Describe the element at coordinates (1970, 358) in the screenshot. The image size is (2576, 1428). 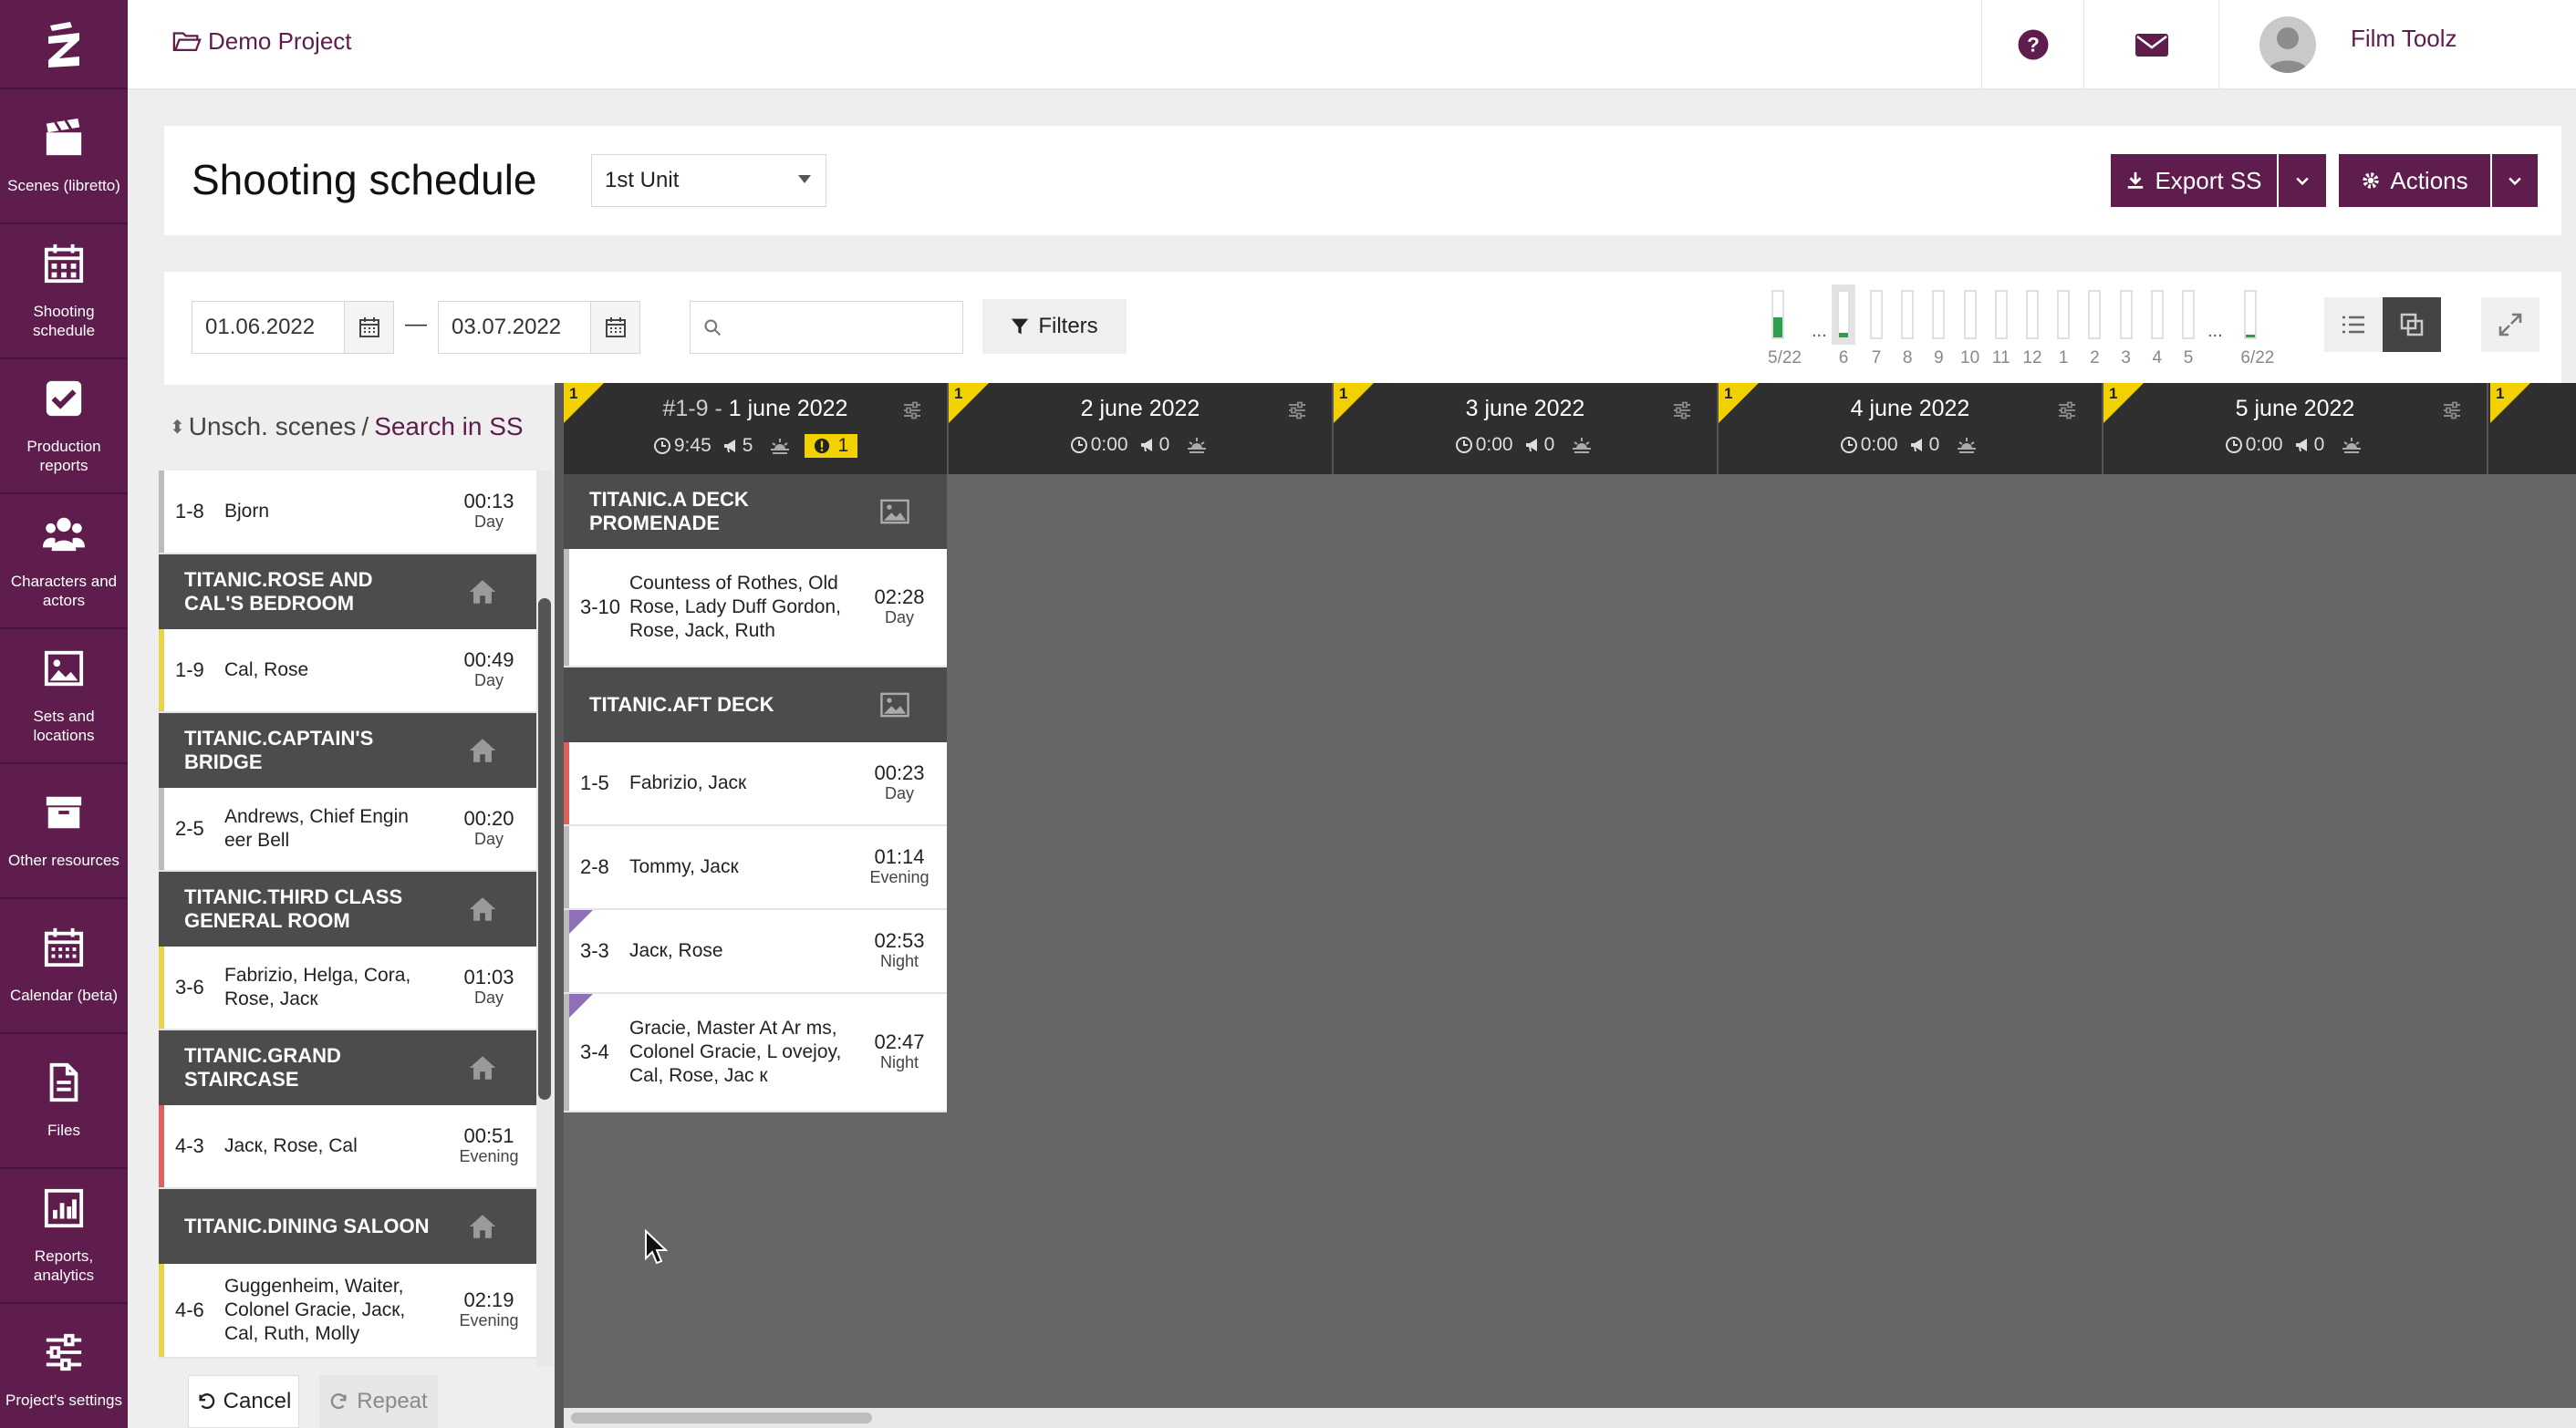
I see `day-load-label: 10` at that location.